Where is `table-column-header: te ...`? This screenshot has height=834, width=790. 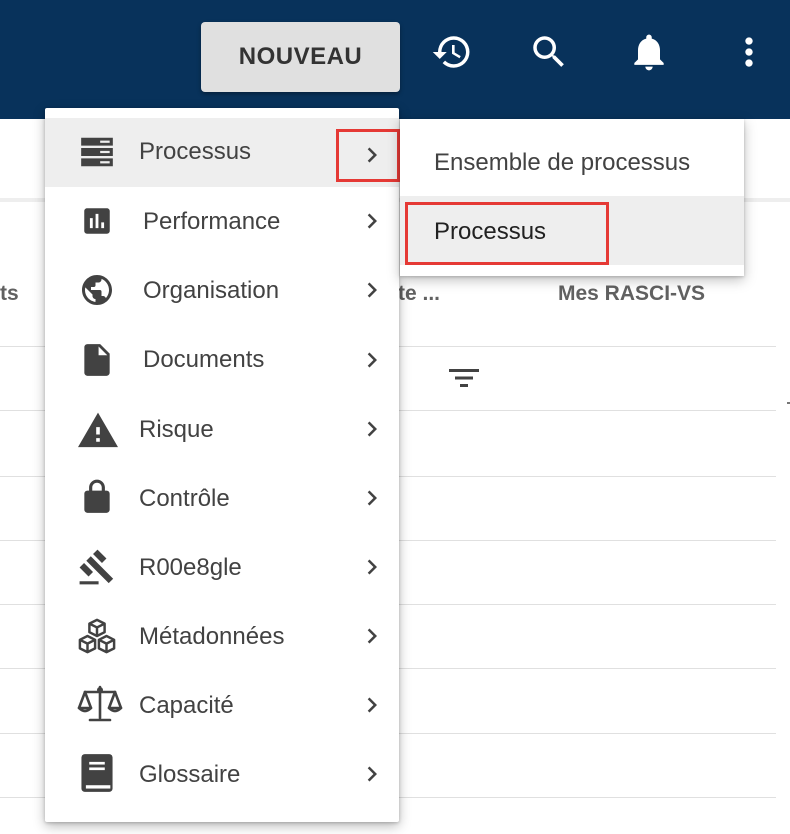 table-column-header: te ... is located at coordinates (419, 293).